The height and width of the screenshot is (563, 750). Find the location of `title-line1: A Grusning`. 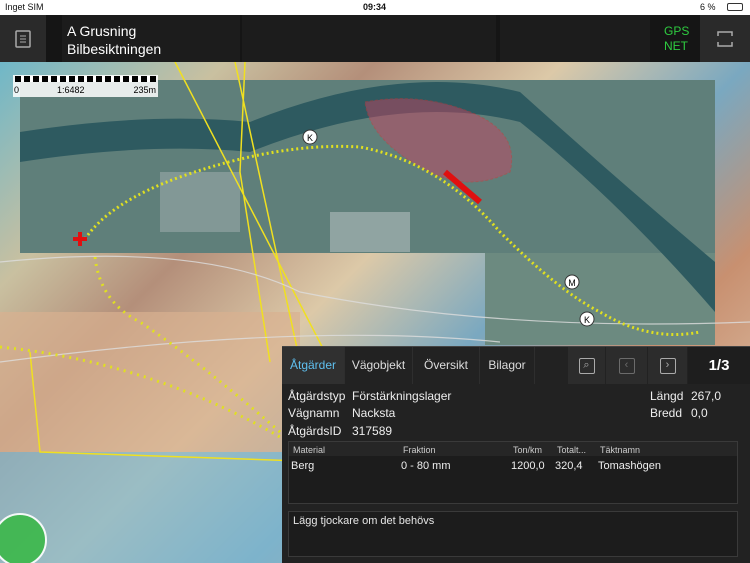

title-line1: A Grusning is located at coordinates (102, 31).